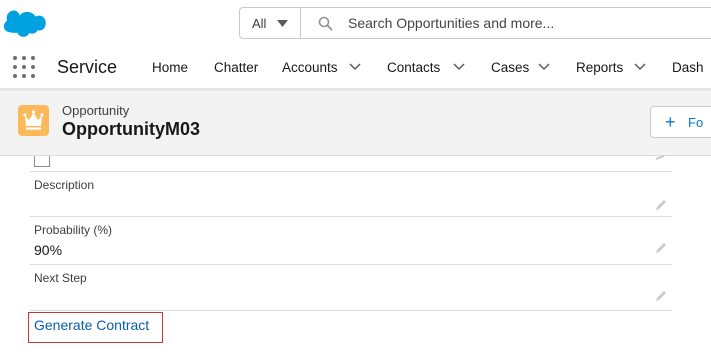  I want to click on global-header: All, so click(355, 23).